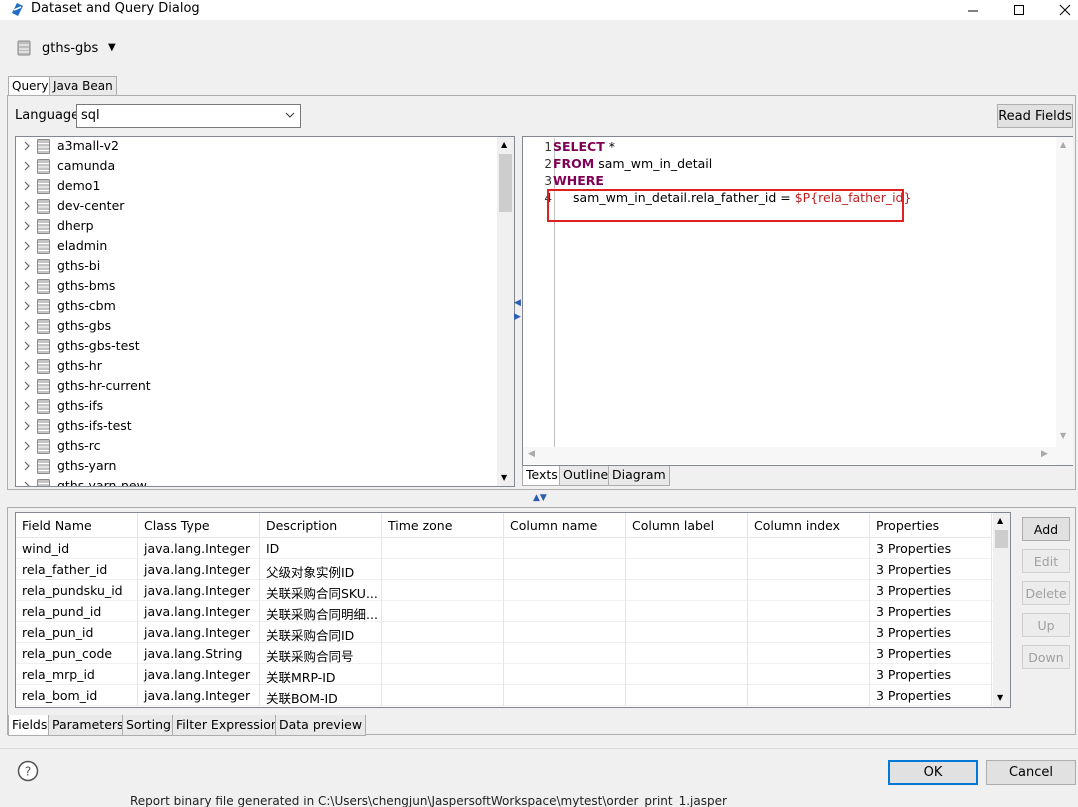 This screenshot has width=1078, height=807. I want to click on minimize-button, so click(973, 10).